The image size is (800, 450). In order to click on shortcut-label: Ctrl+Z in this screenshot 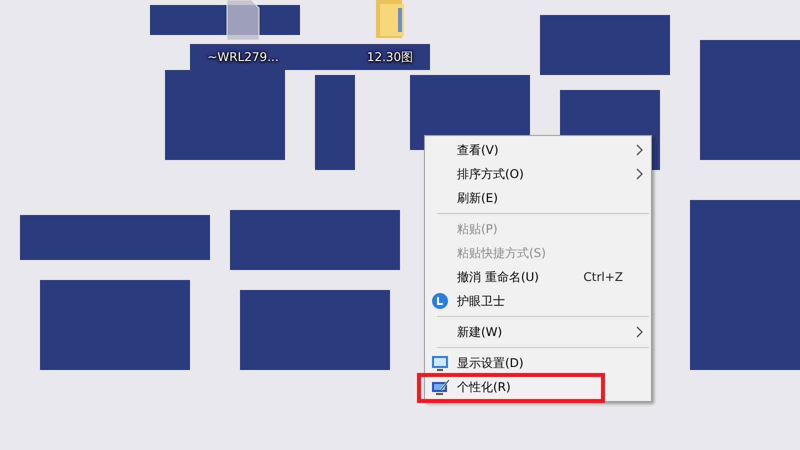, I will do `click(603, 277)`.